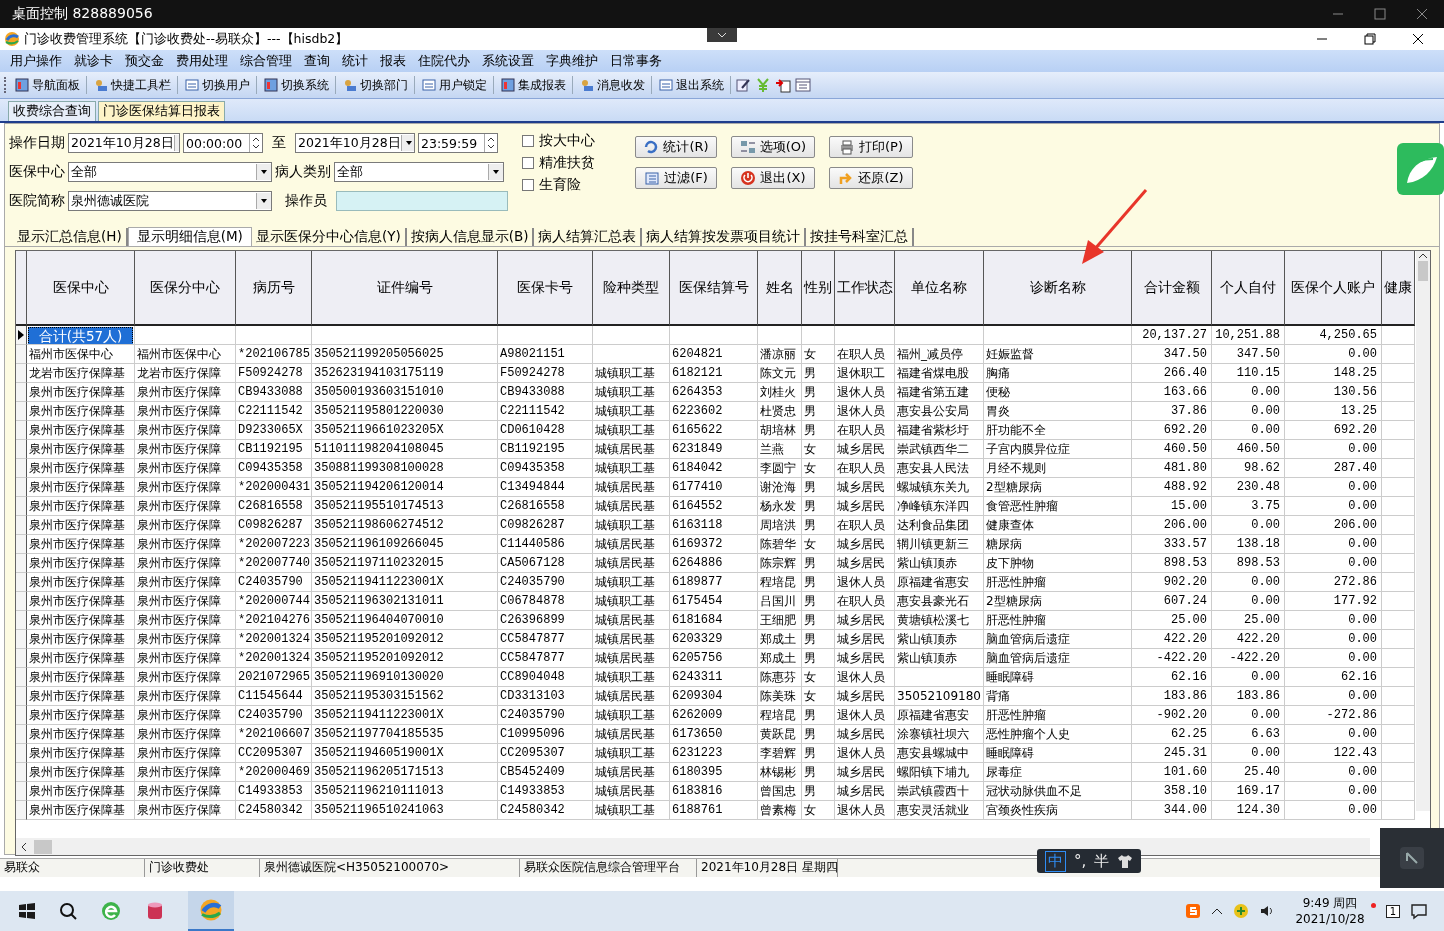 Image resolution: width=1444 pixels, height=931 pixels. What do you see at coordinates (1217, 911) in the screenshot?
I see `chevron-up-icon` at bounding box center [1217, 911].